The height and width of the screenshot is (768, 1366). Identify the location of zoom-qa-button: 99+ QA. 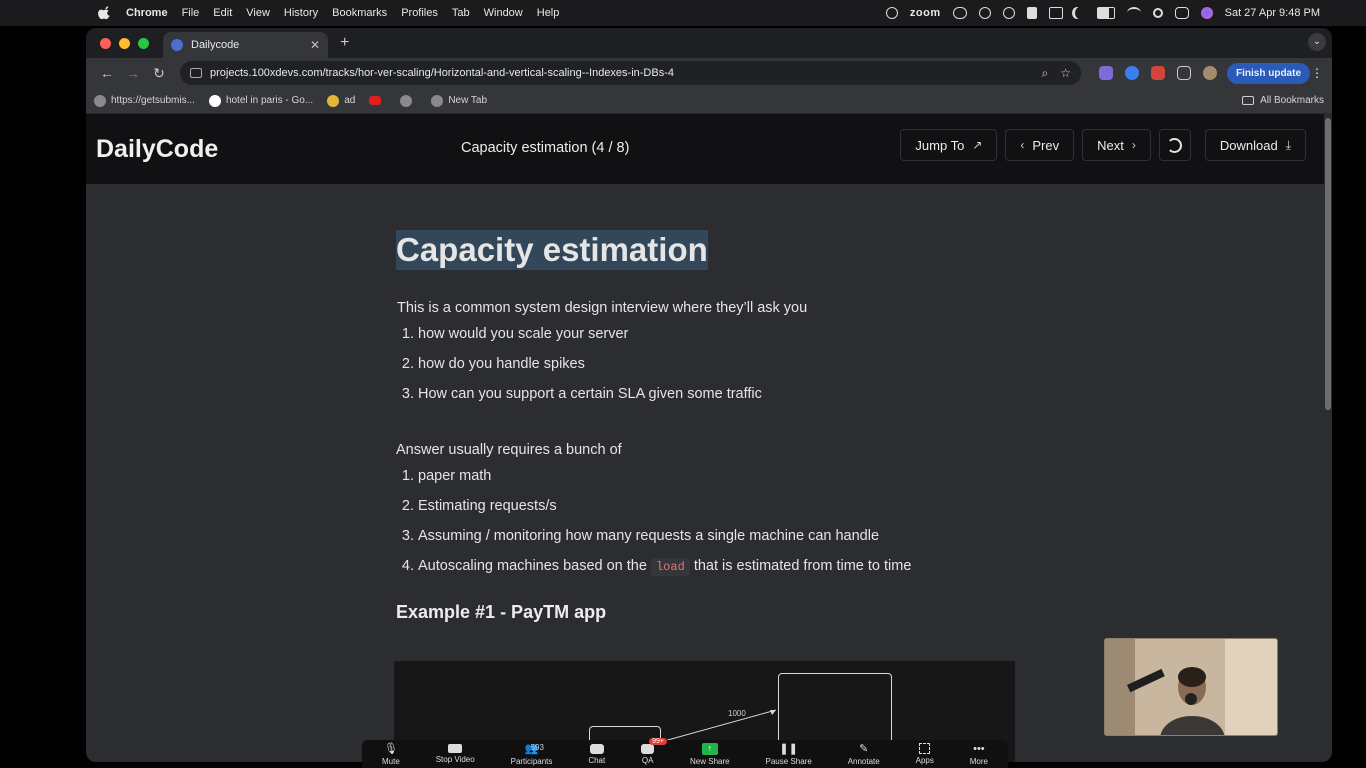
(654, 751).